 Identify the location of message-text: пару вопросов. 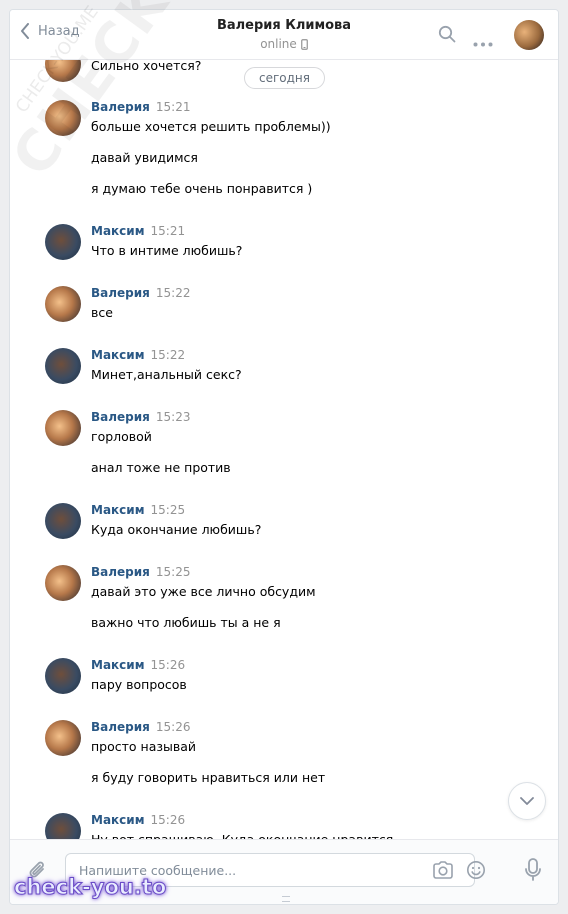
(139, 684).